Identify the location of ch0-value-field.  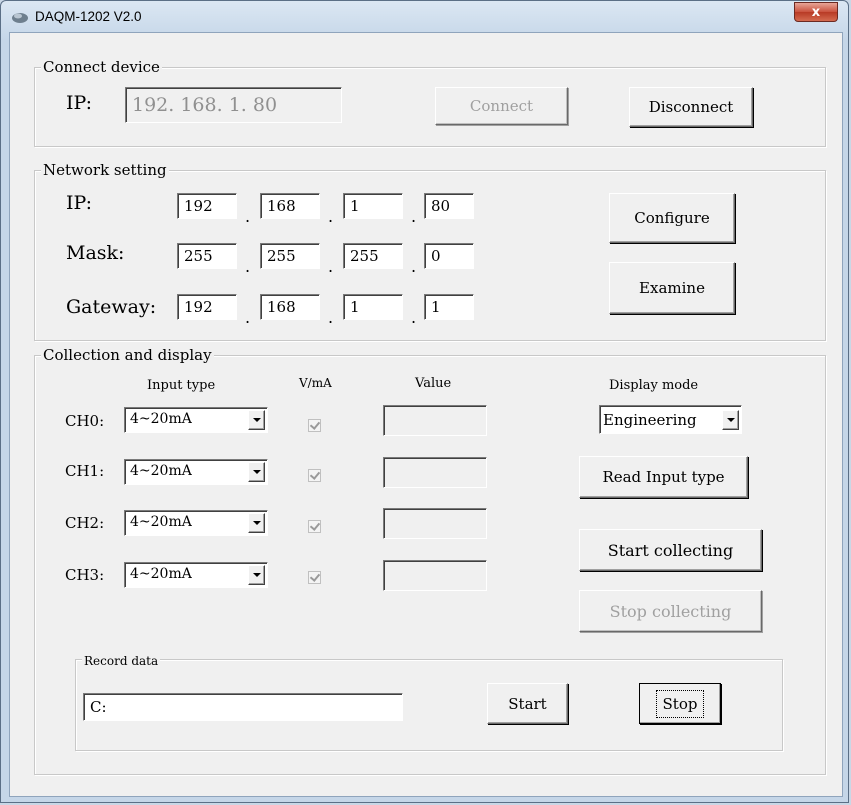
(435, 420).